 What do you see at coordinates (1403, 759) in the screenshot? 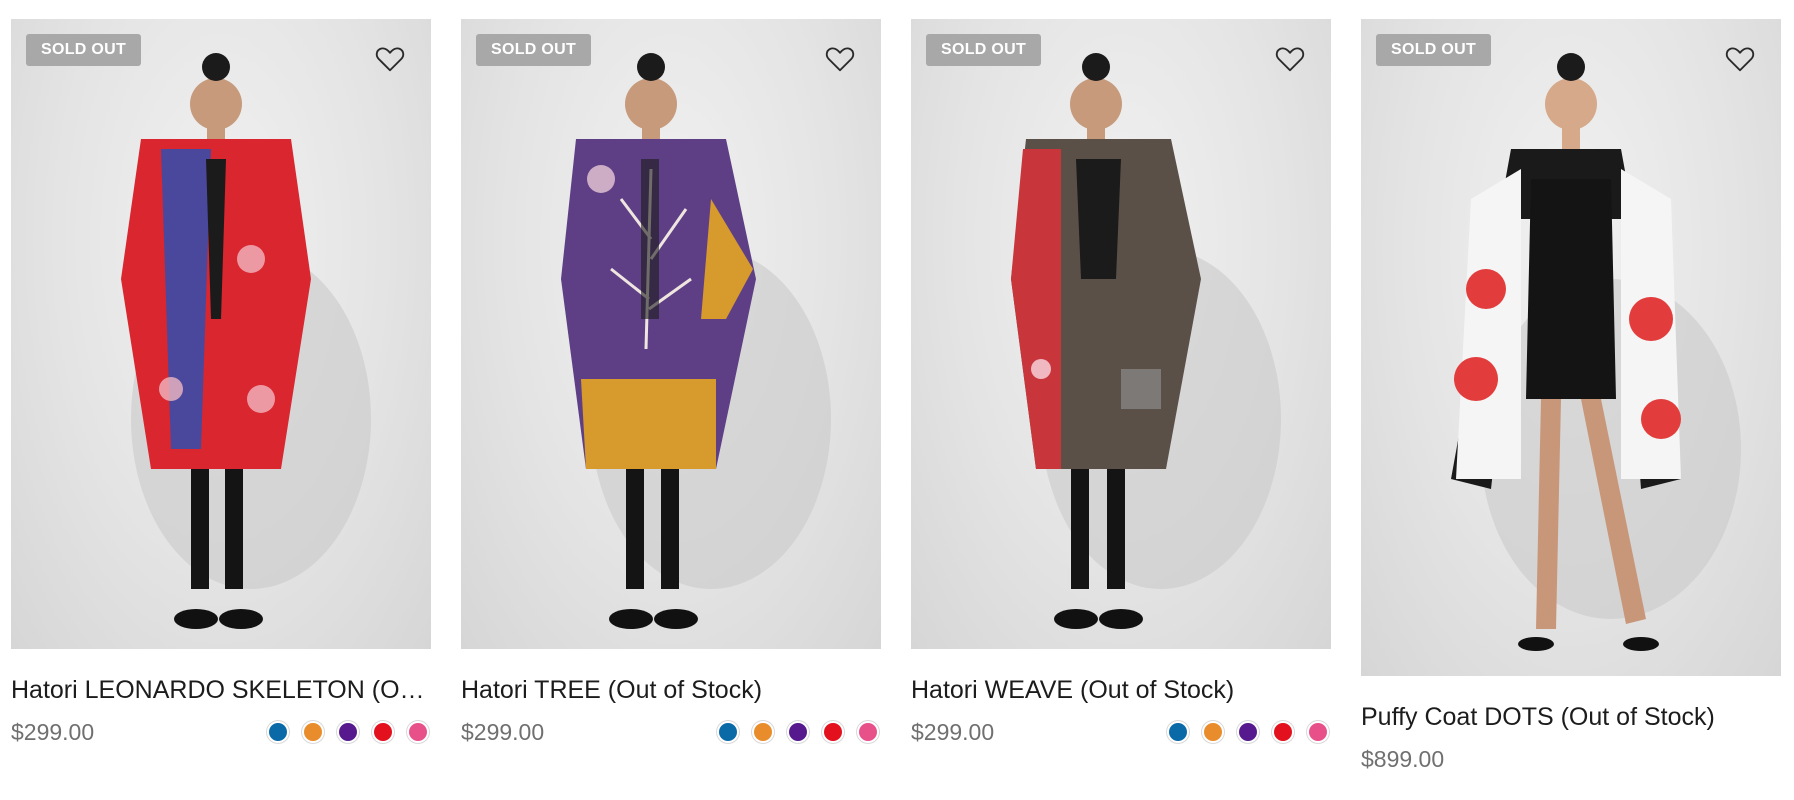
I see `product-price: $899.00` at bounding box center [1403, 759].